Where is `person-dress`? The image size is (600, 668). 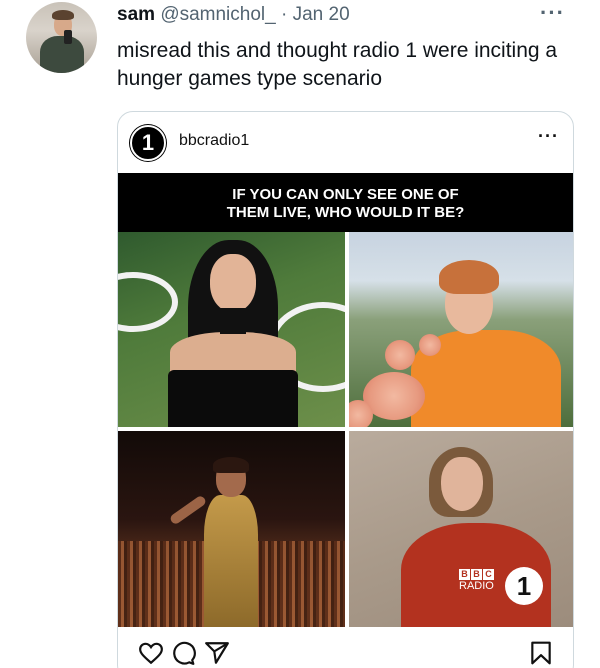
person-dress is located at coordinates (233, 398).